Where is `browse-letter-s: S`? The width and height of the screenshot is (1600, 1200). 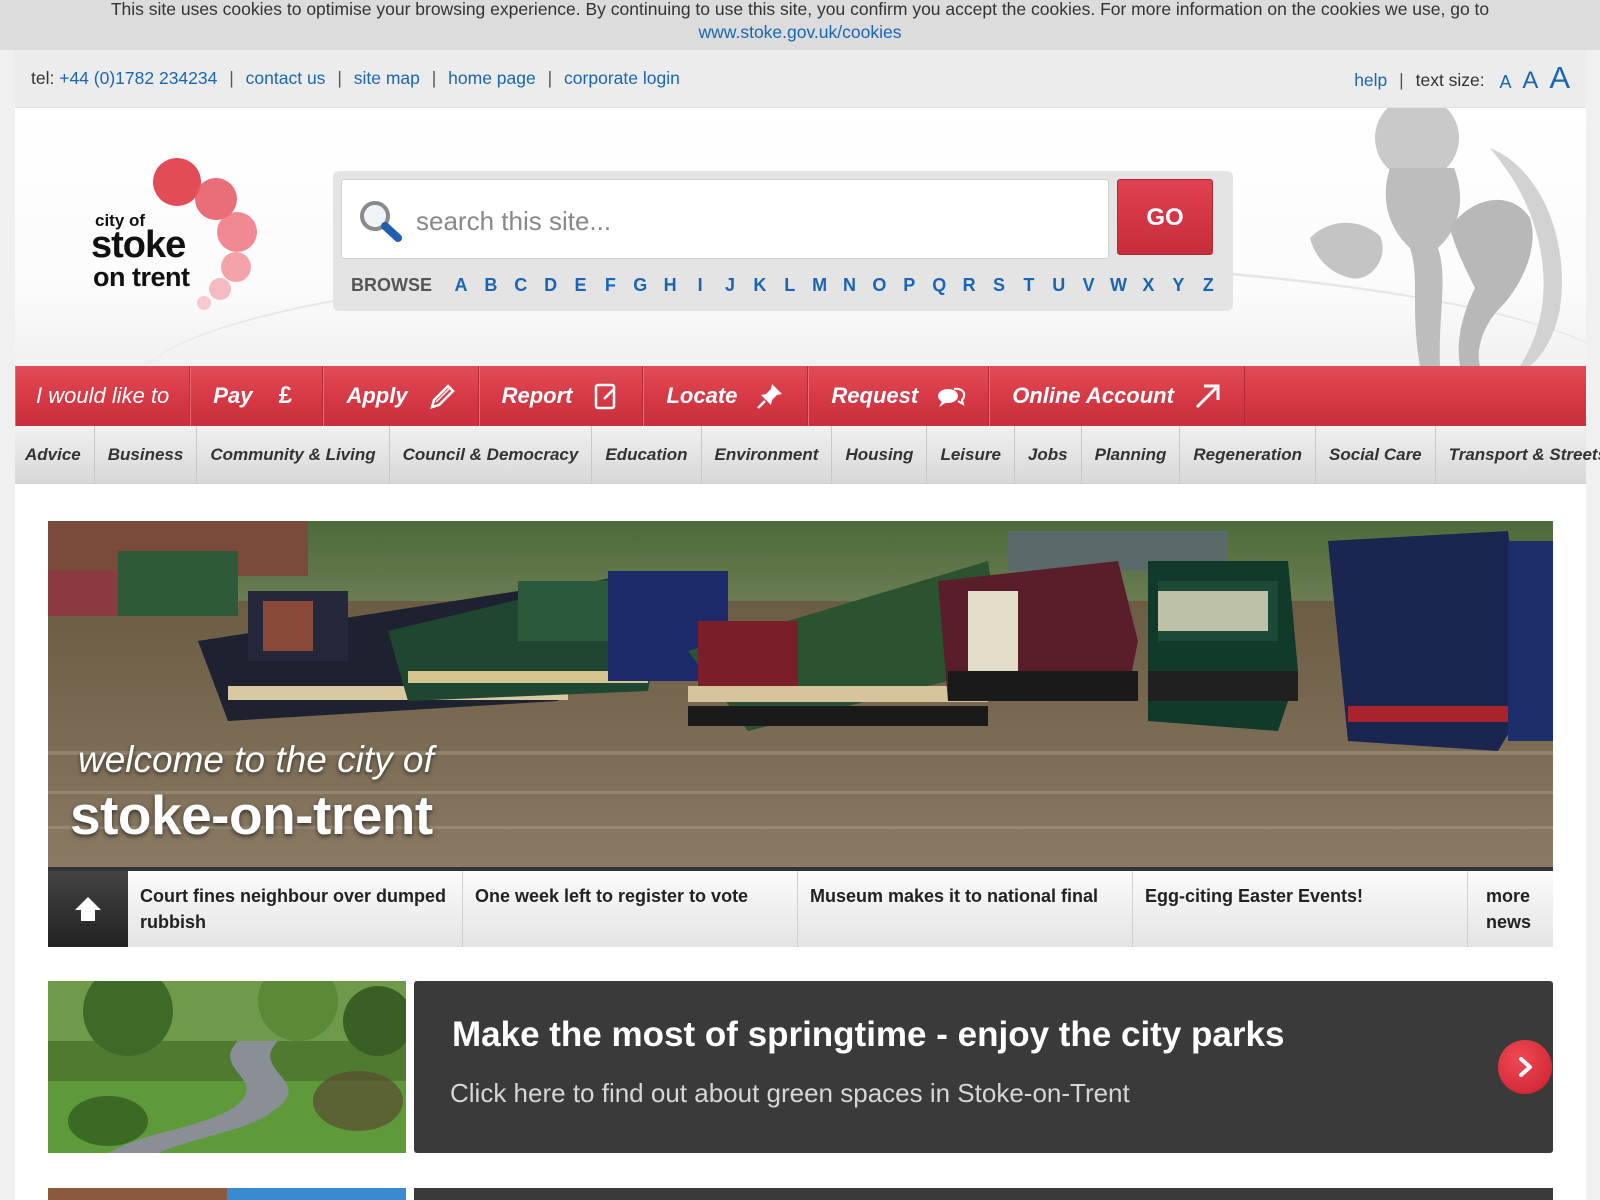
browse-letter-s: S is located at coordinates (999, 285).